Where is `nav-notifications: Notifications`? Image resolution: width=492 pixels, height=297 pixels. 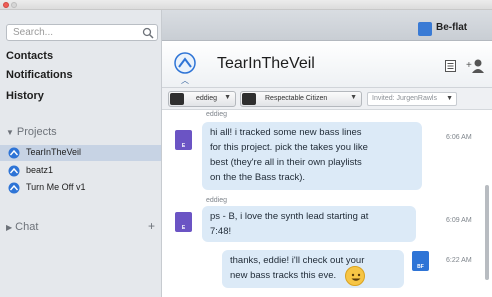 nav-notifications: Notifications is located at coordinates (39, 75).